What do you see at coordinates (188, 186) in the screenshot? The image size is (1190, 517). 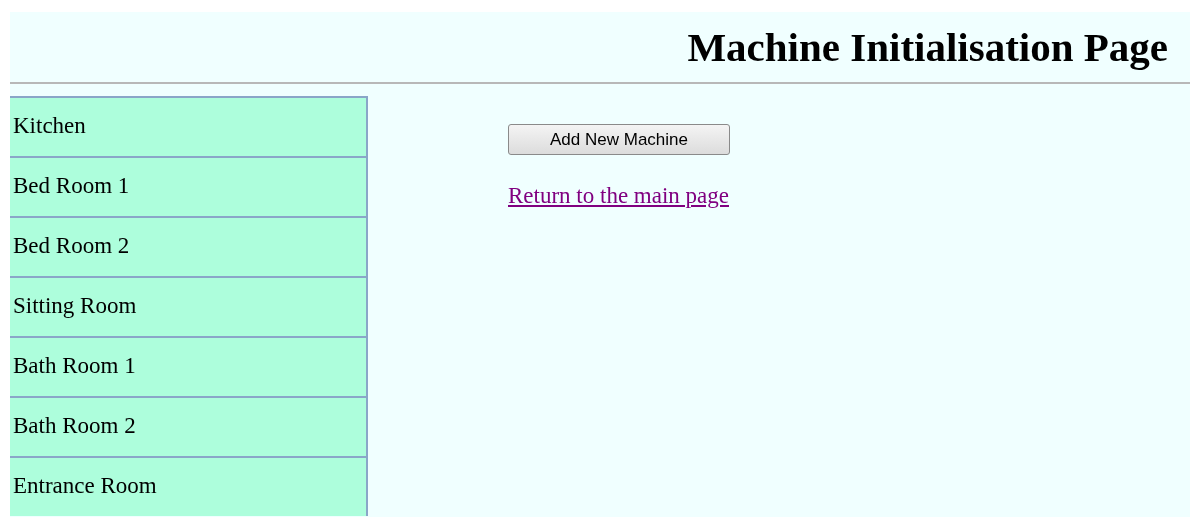 I see `sidebar-item: Bed Room 1` at bounding box center [188, 186].